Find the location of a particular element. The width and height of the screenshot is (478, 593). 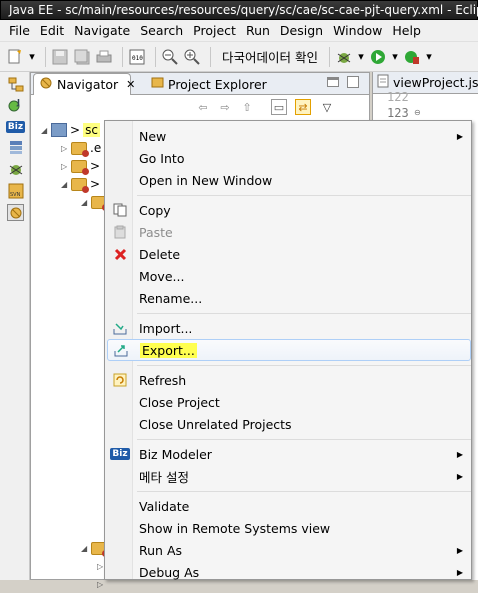

view-menu-icon: ▽ is located at coordinates (327, 107).